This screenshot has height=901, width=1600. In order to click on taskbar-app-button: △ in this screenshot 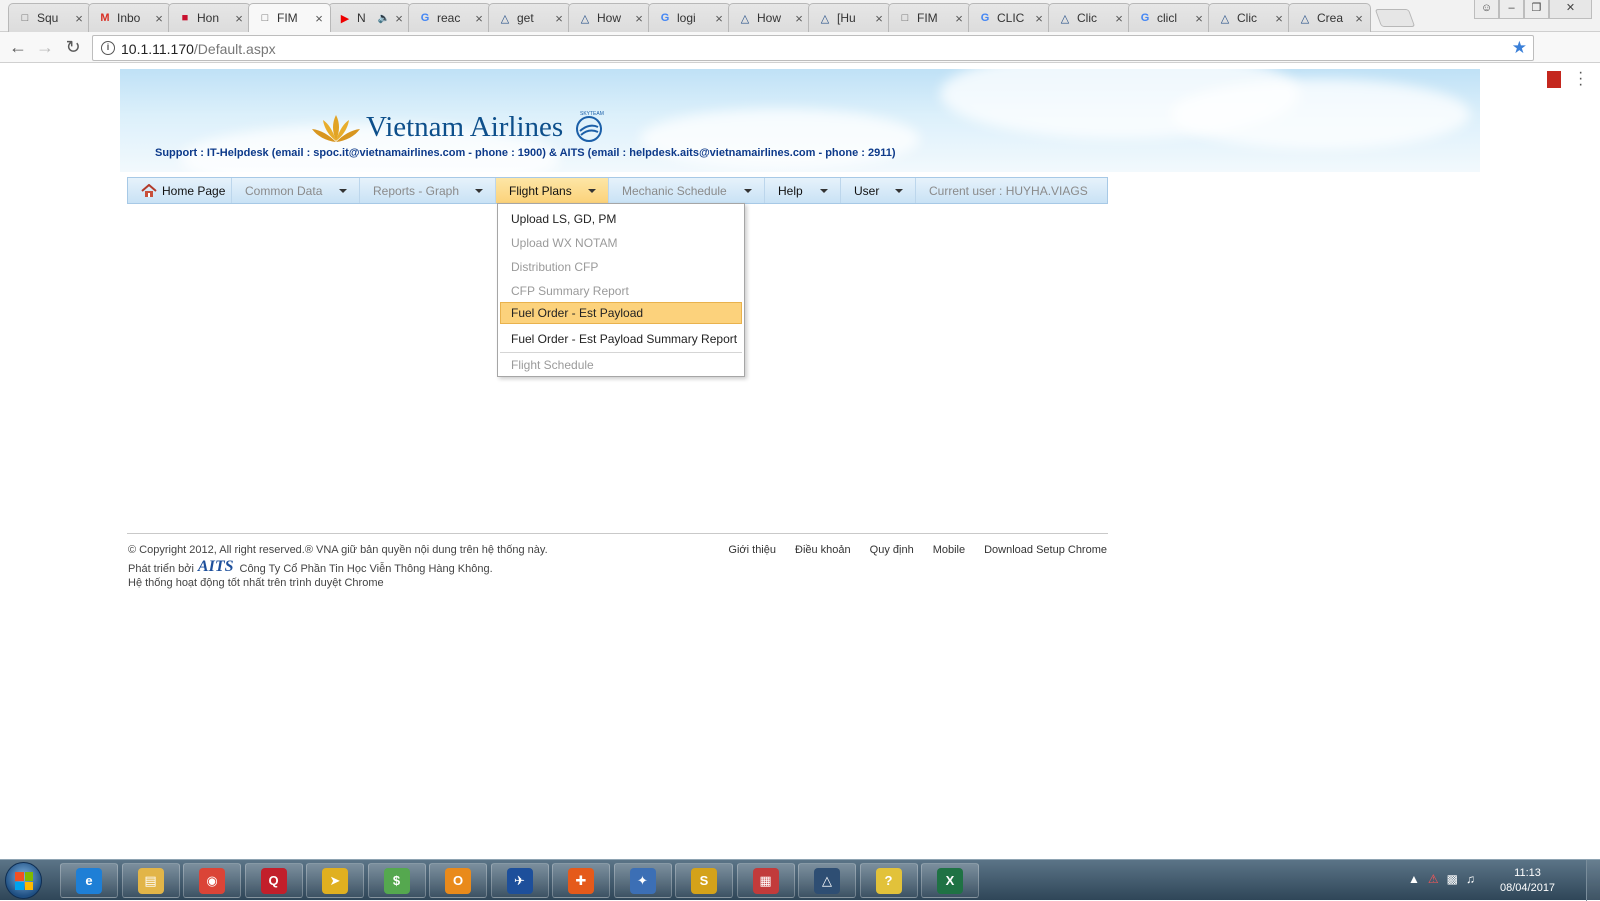, I will do `click(827, 880)`.